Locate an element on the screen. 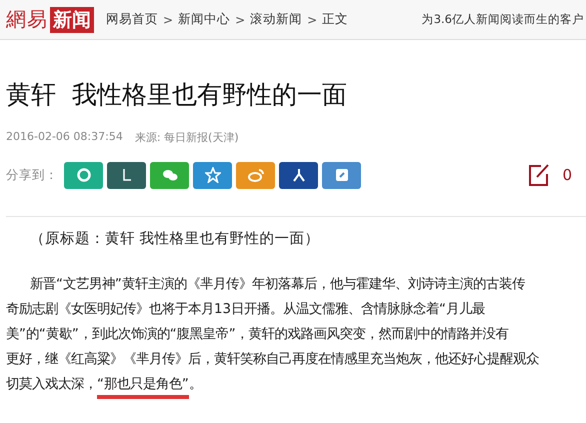 This screenshot has height=423, width=586. breadcrumb-link: 正文 is located at coordinates (335, 19).